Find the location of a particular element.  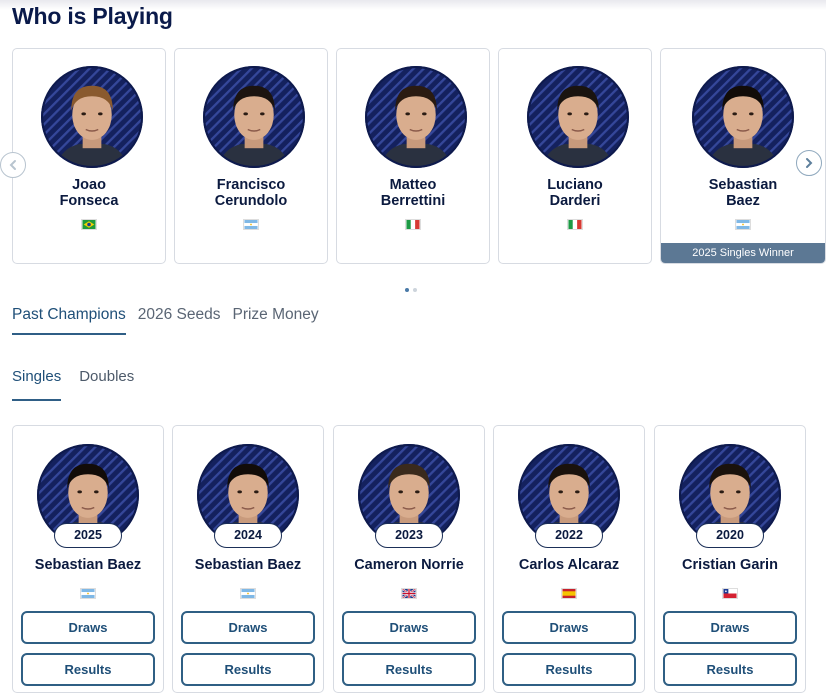

player-name: Luciano Darderi is located at coordinates (575, 193).